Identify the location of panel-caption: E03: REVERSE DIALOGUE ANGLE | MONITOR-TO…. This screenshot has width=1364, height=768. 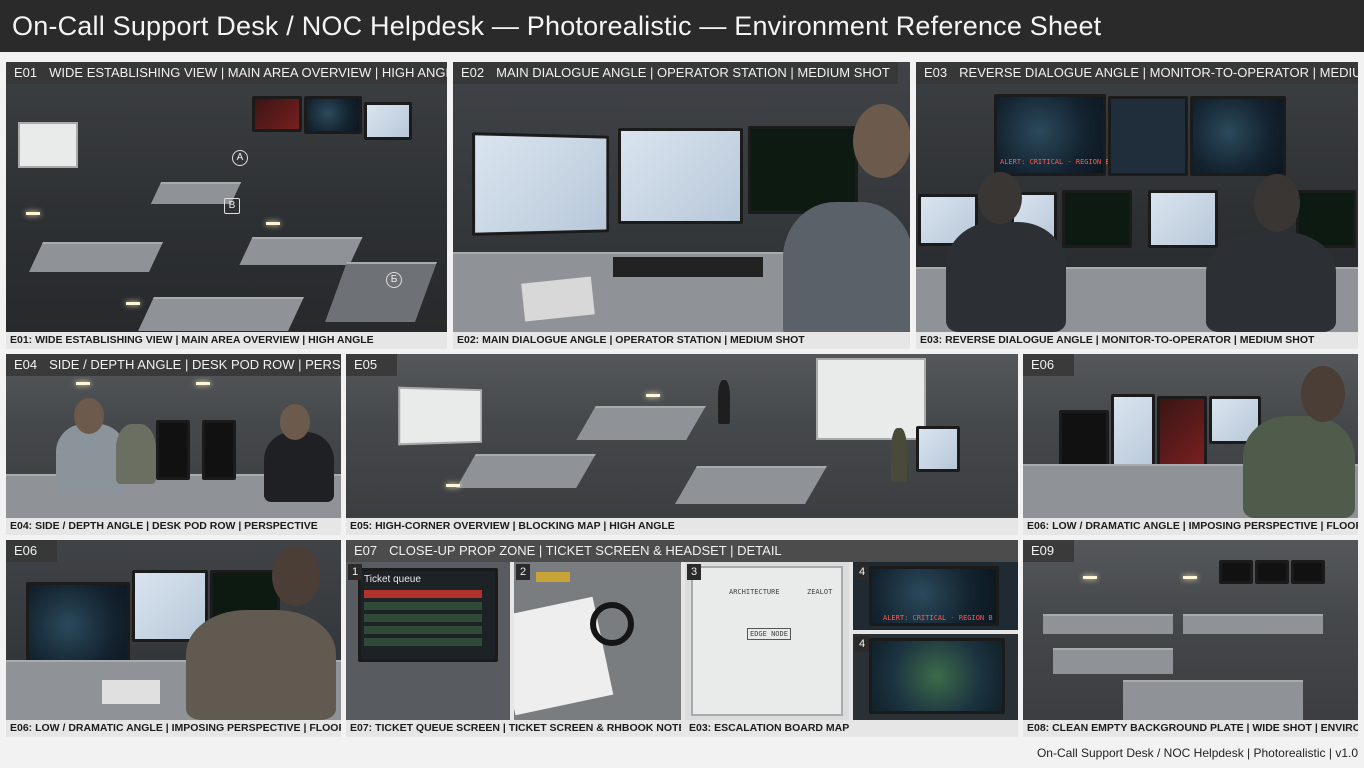
(1137, 340).